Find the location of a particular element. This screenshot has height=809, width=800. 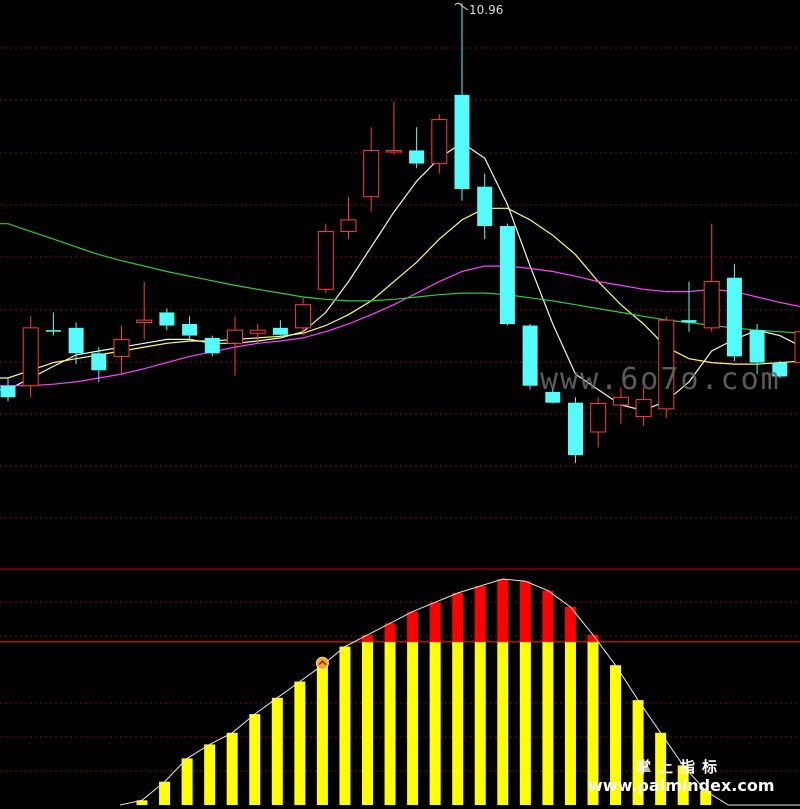

watermark-brand-url: www.palmindex.com is located at coordinates (681, 785).